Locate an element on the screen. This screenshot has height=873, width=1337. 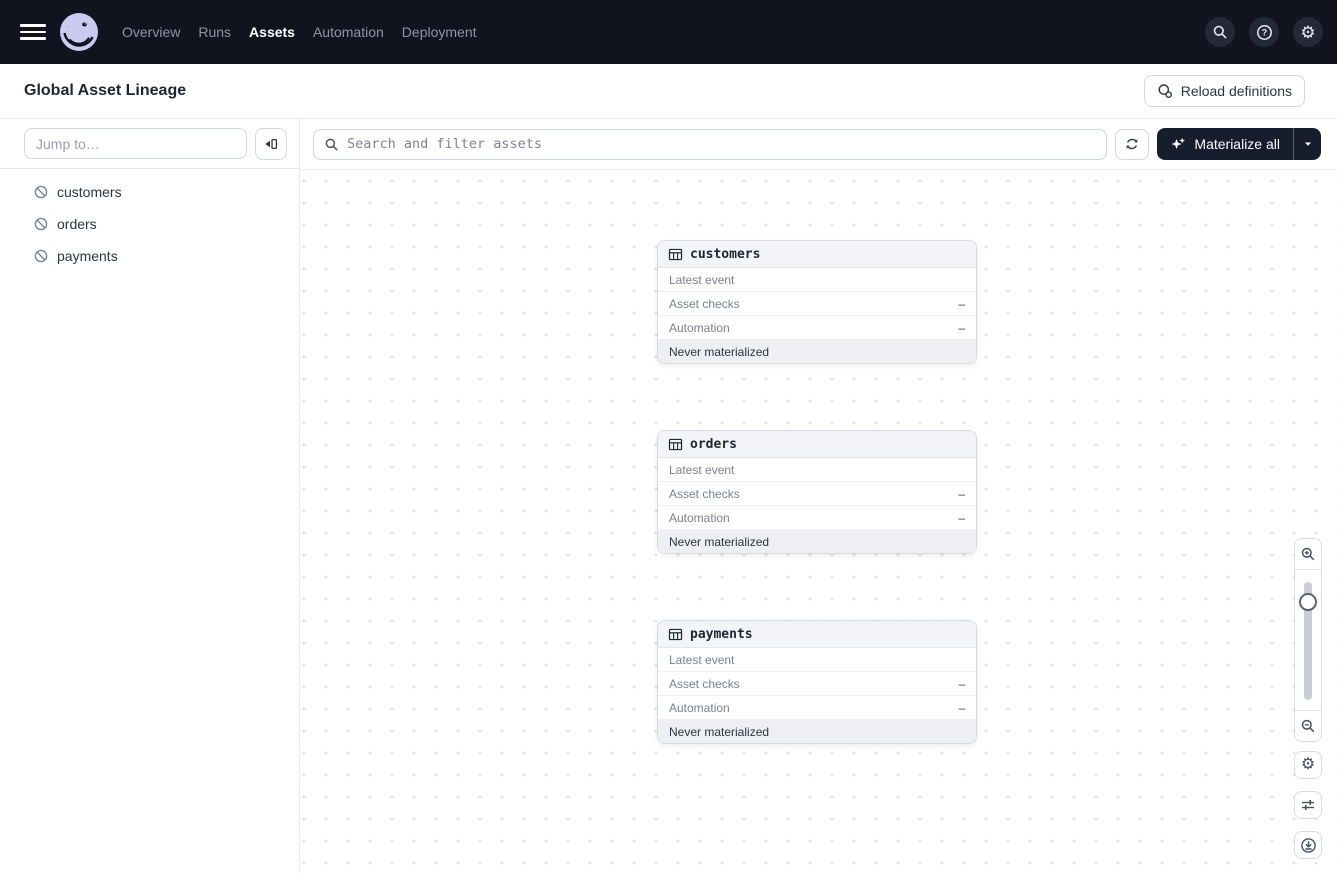
zoom-in-button is located at coordinates (1308, 554).